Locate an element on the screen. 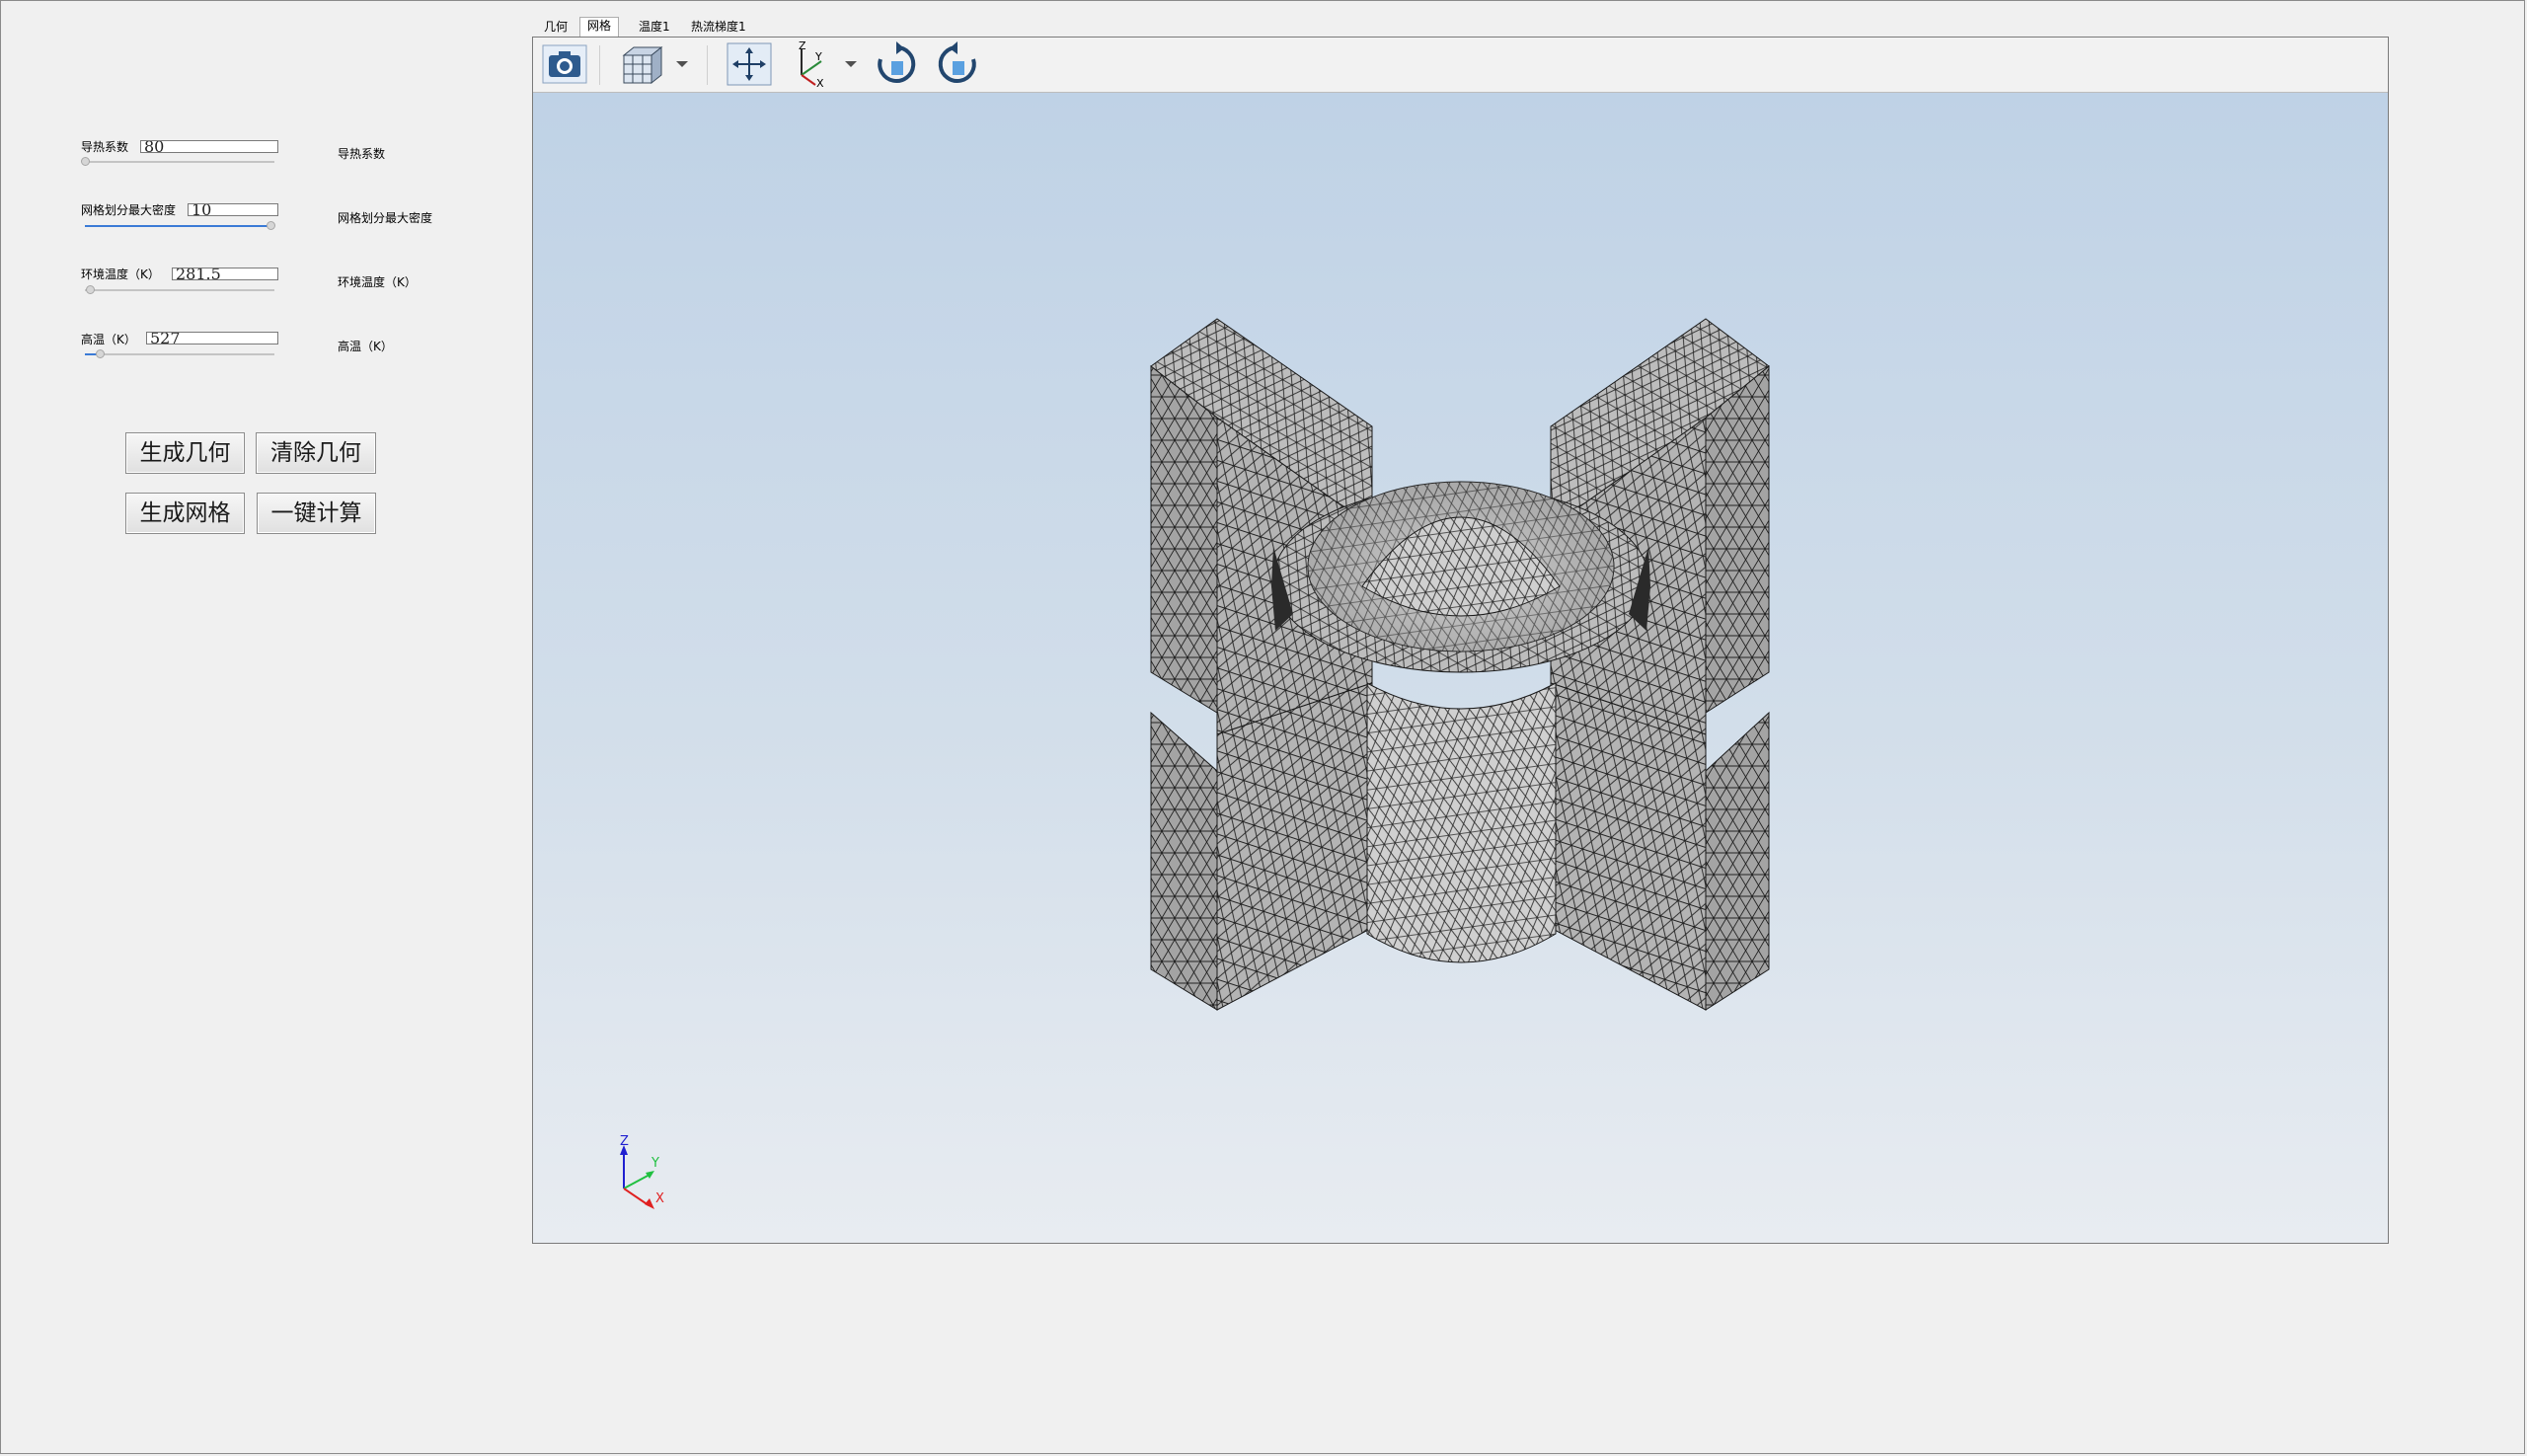  high-temperature-side-label: 高温（K） is located at coordinates (365, 346).